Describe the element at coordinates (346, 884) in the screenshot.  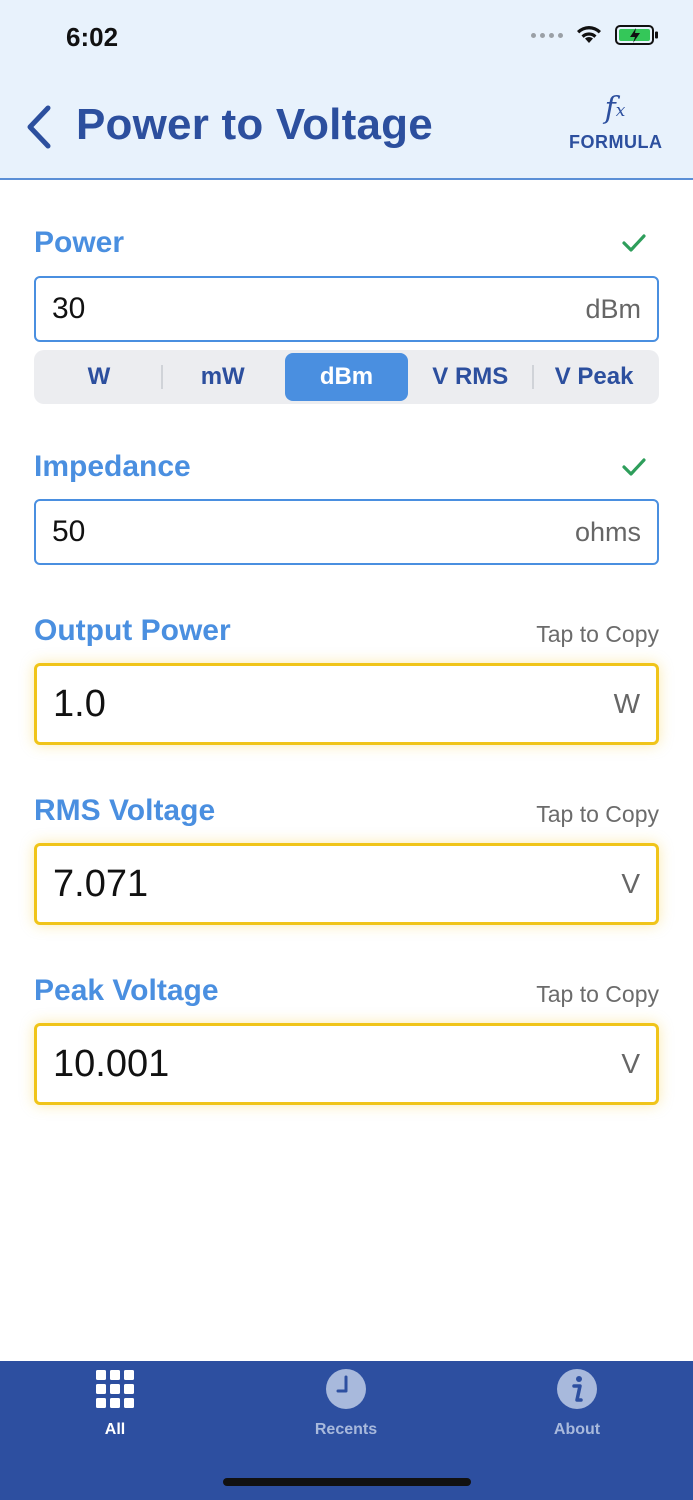
I see `rms-voltage-result: 7.071 V` at that location.